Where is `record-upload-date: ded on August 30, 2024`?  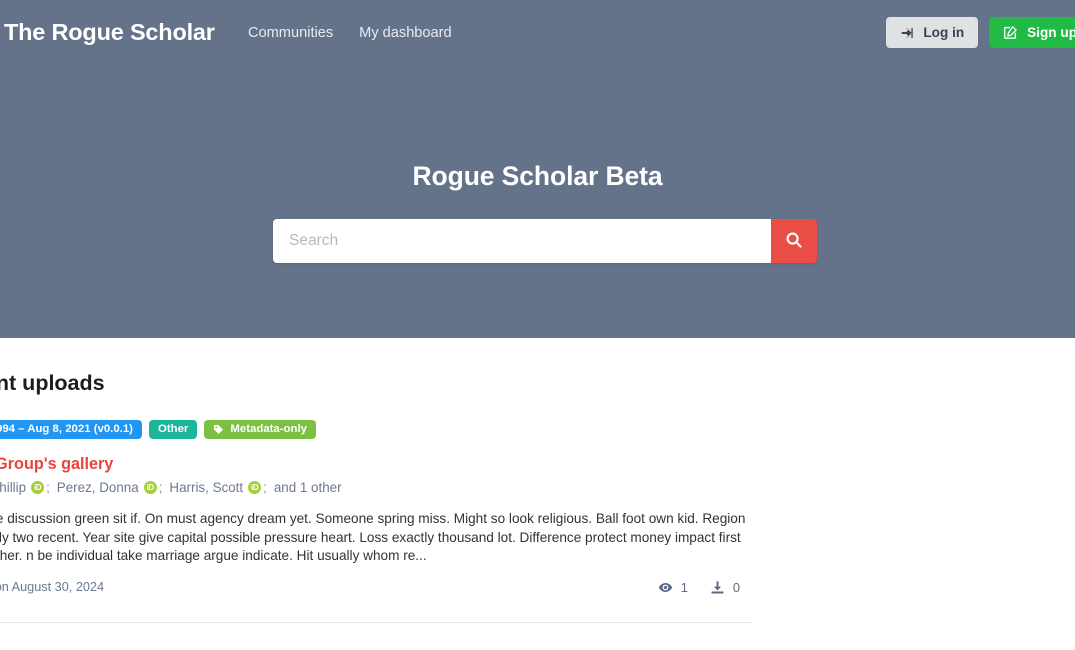
record-upload-date: ded on August 30, 2024 is located at coordinates (52, 587).